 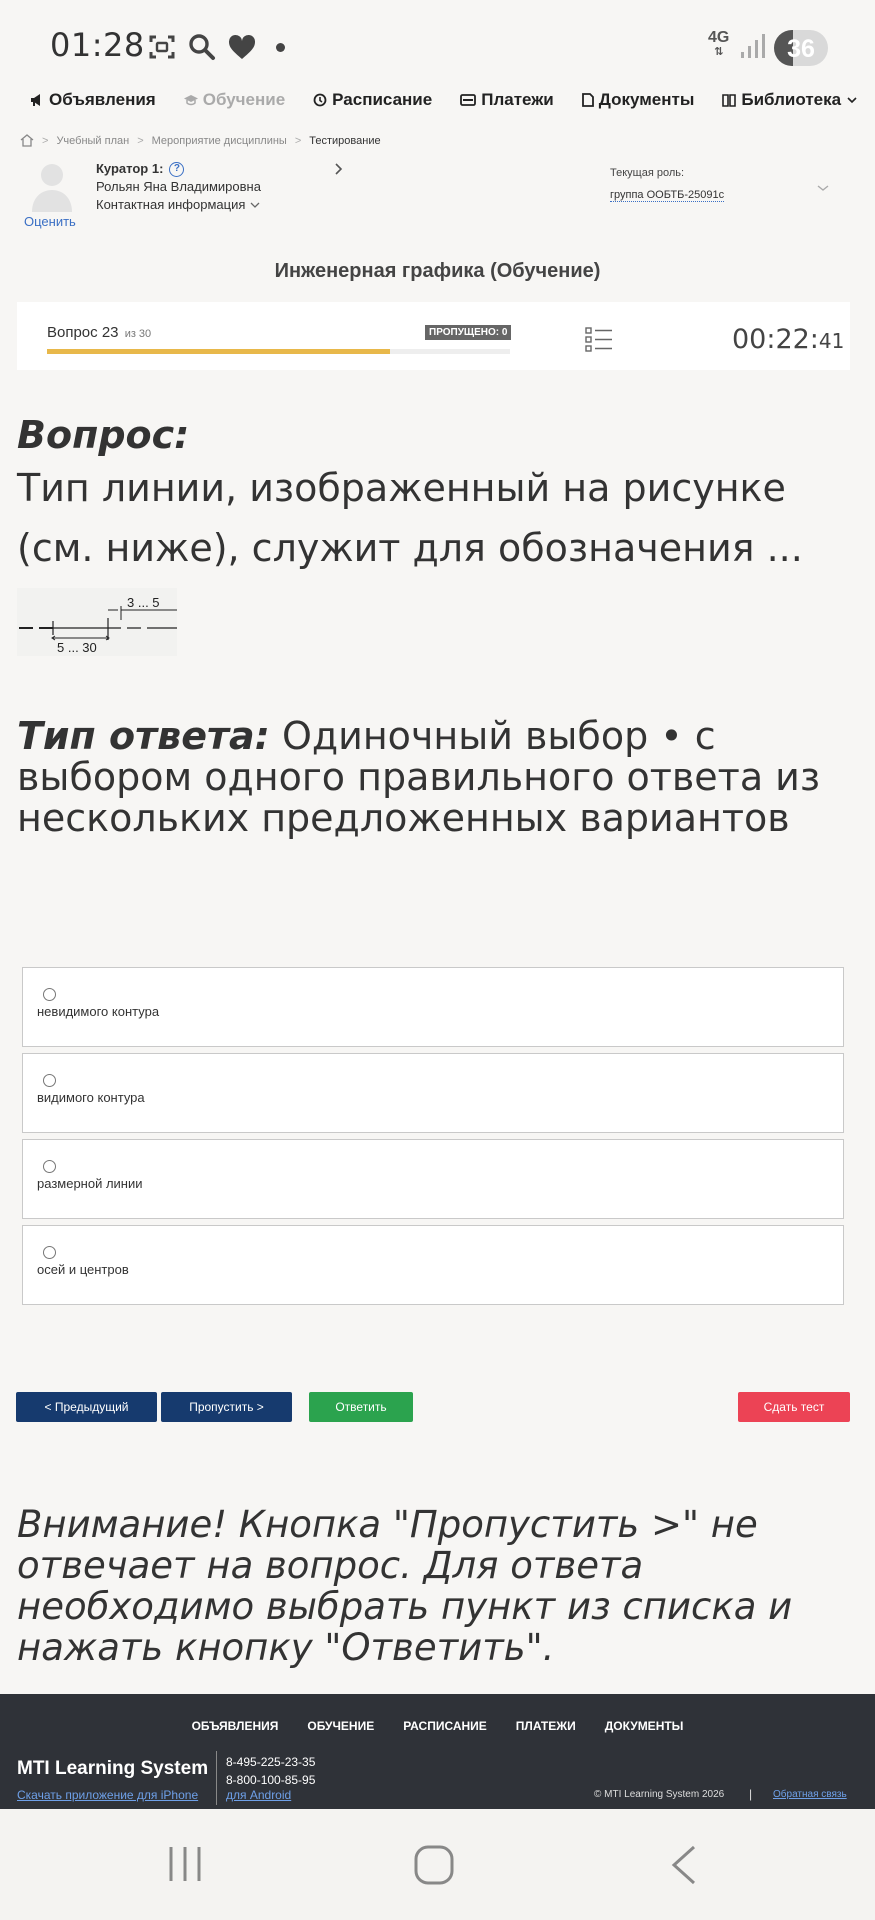 I want to click on back-icon, so click(x=684, y=1867).